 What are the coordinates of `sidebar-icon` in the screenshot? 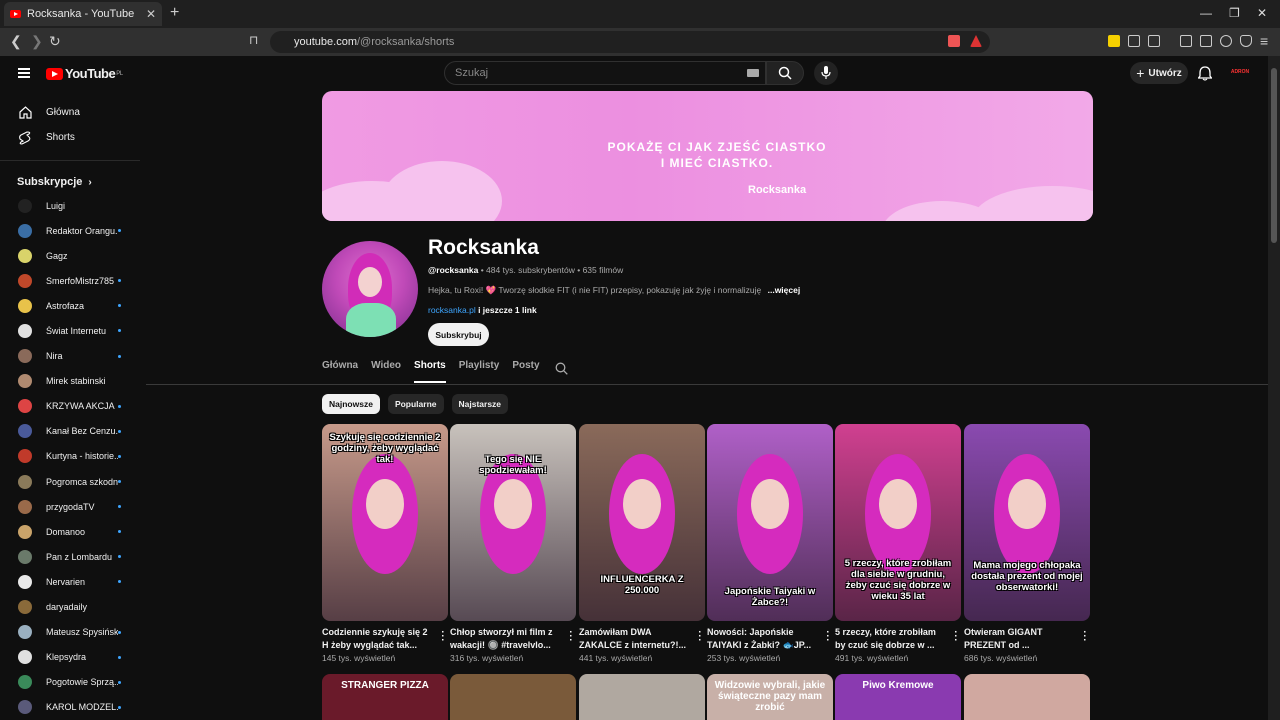 It's located at (1186, 41).